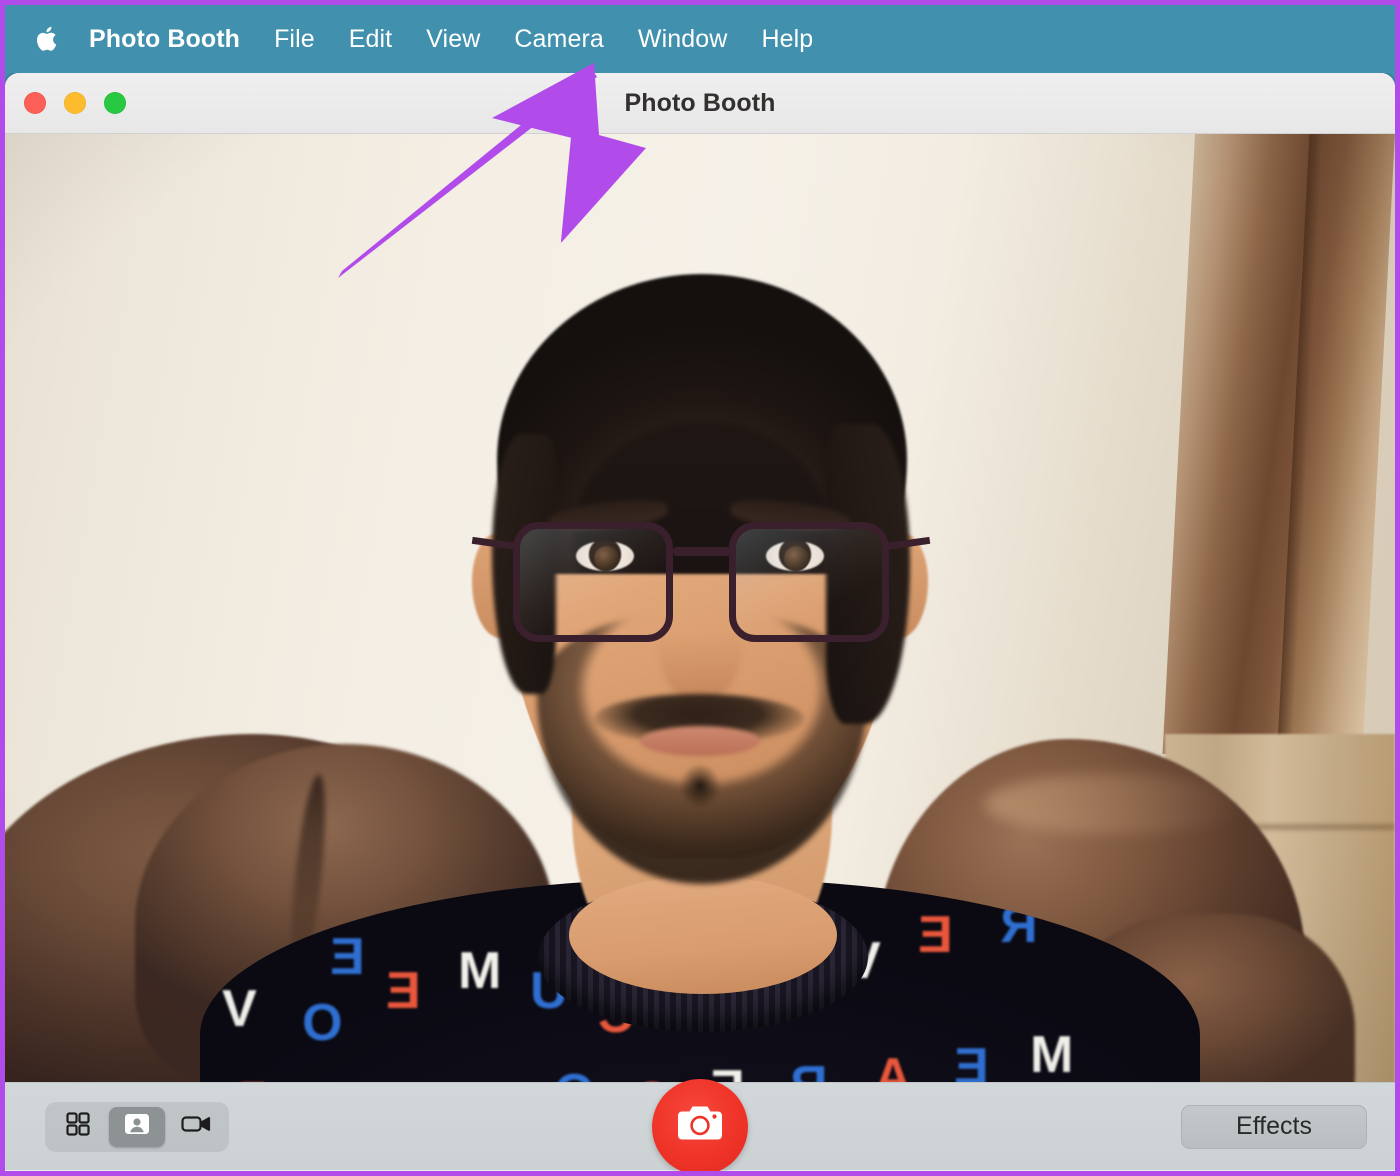  What do you see at coordinates (559, 39) in the screenshot?
I see `menu-item-camera: Camera` at bounding box center [559, 39].